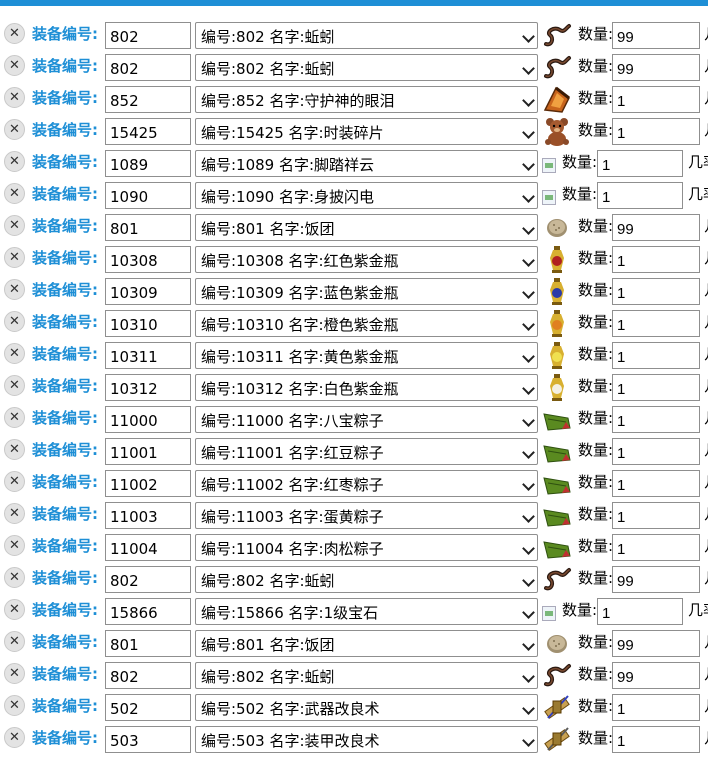 Image resolution: width=708 pixels, height=758 pixels. Describe the element at coordinates (366, 131) in the screenshot. I see `item-select: 编号:15425 名字:时装碎片` at that location.